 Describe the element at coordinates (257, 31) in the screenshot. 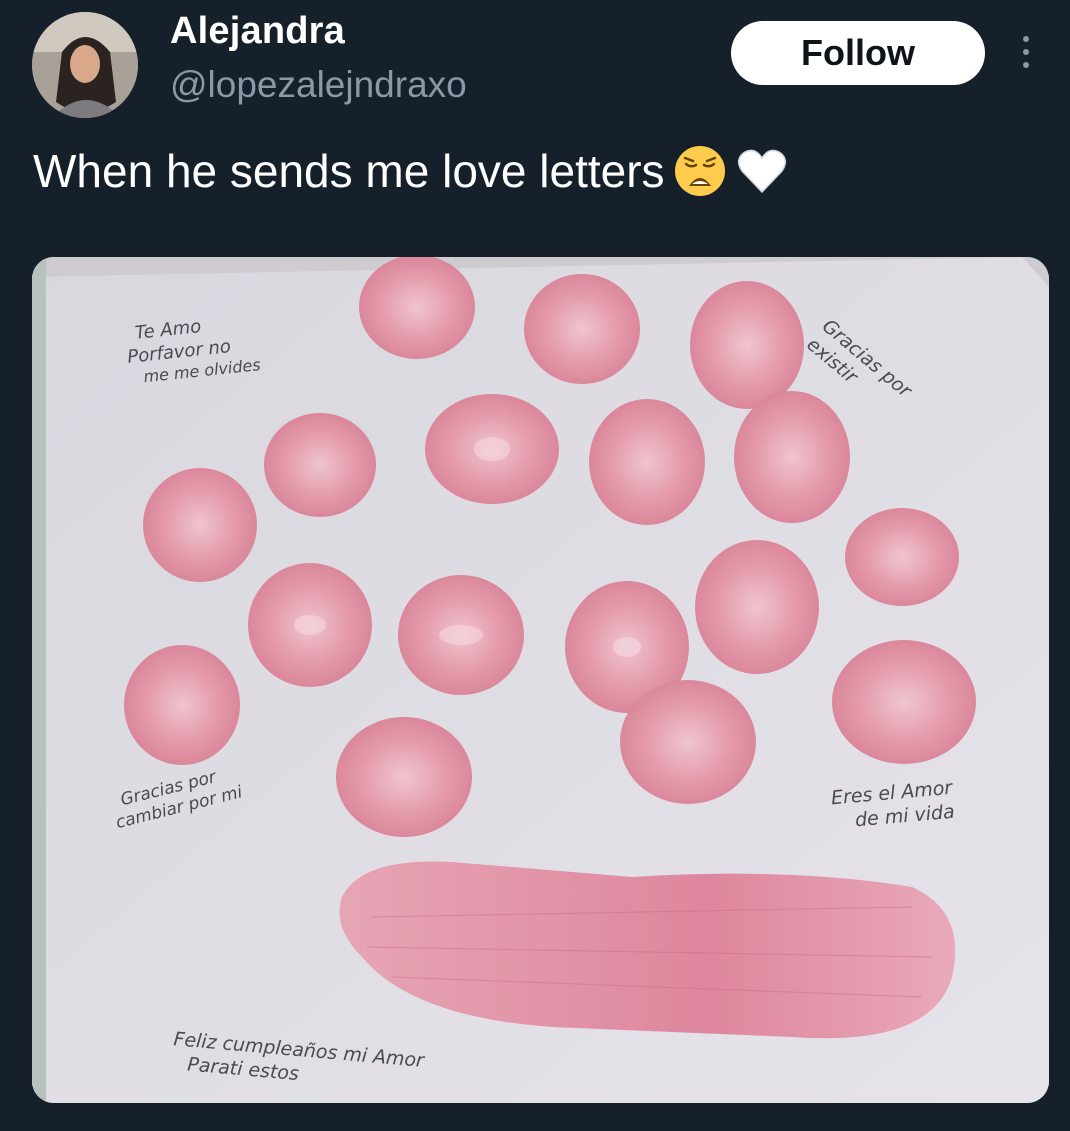

I see `author-display-name: Alejandra` at that location.